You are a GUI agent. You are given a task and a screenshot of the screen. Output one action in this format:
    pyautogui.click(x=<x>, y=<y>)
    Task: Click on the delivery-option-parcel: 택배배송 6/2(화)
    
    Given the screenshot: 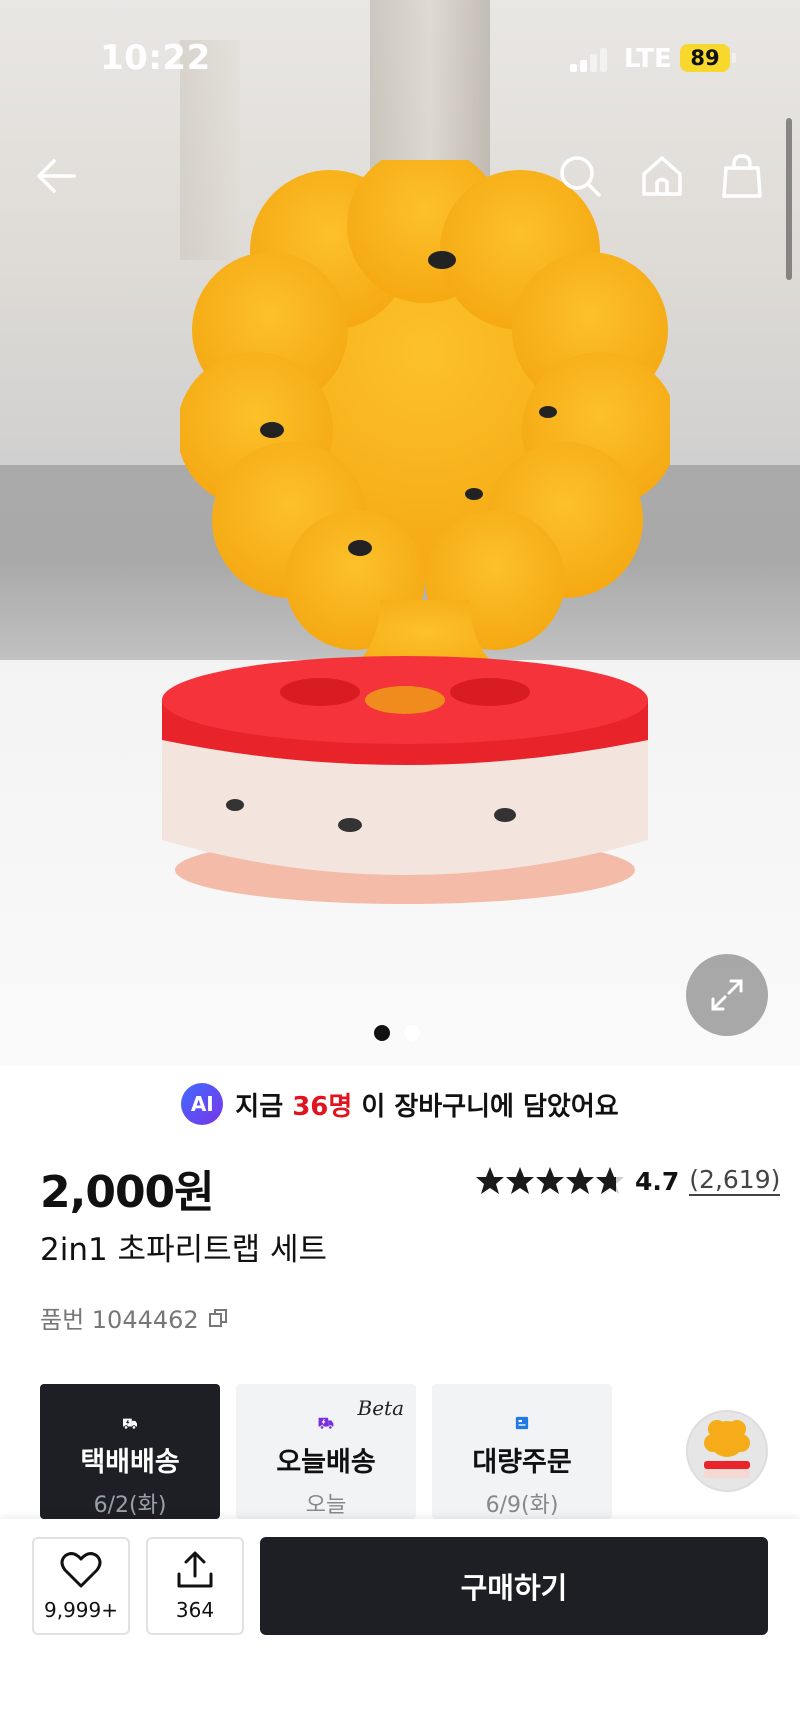 What is the action you would take?
    pyautogui.click(x=130, y=1451)
    